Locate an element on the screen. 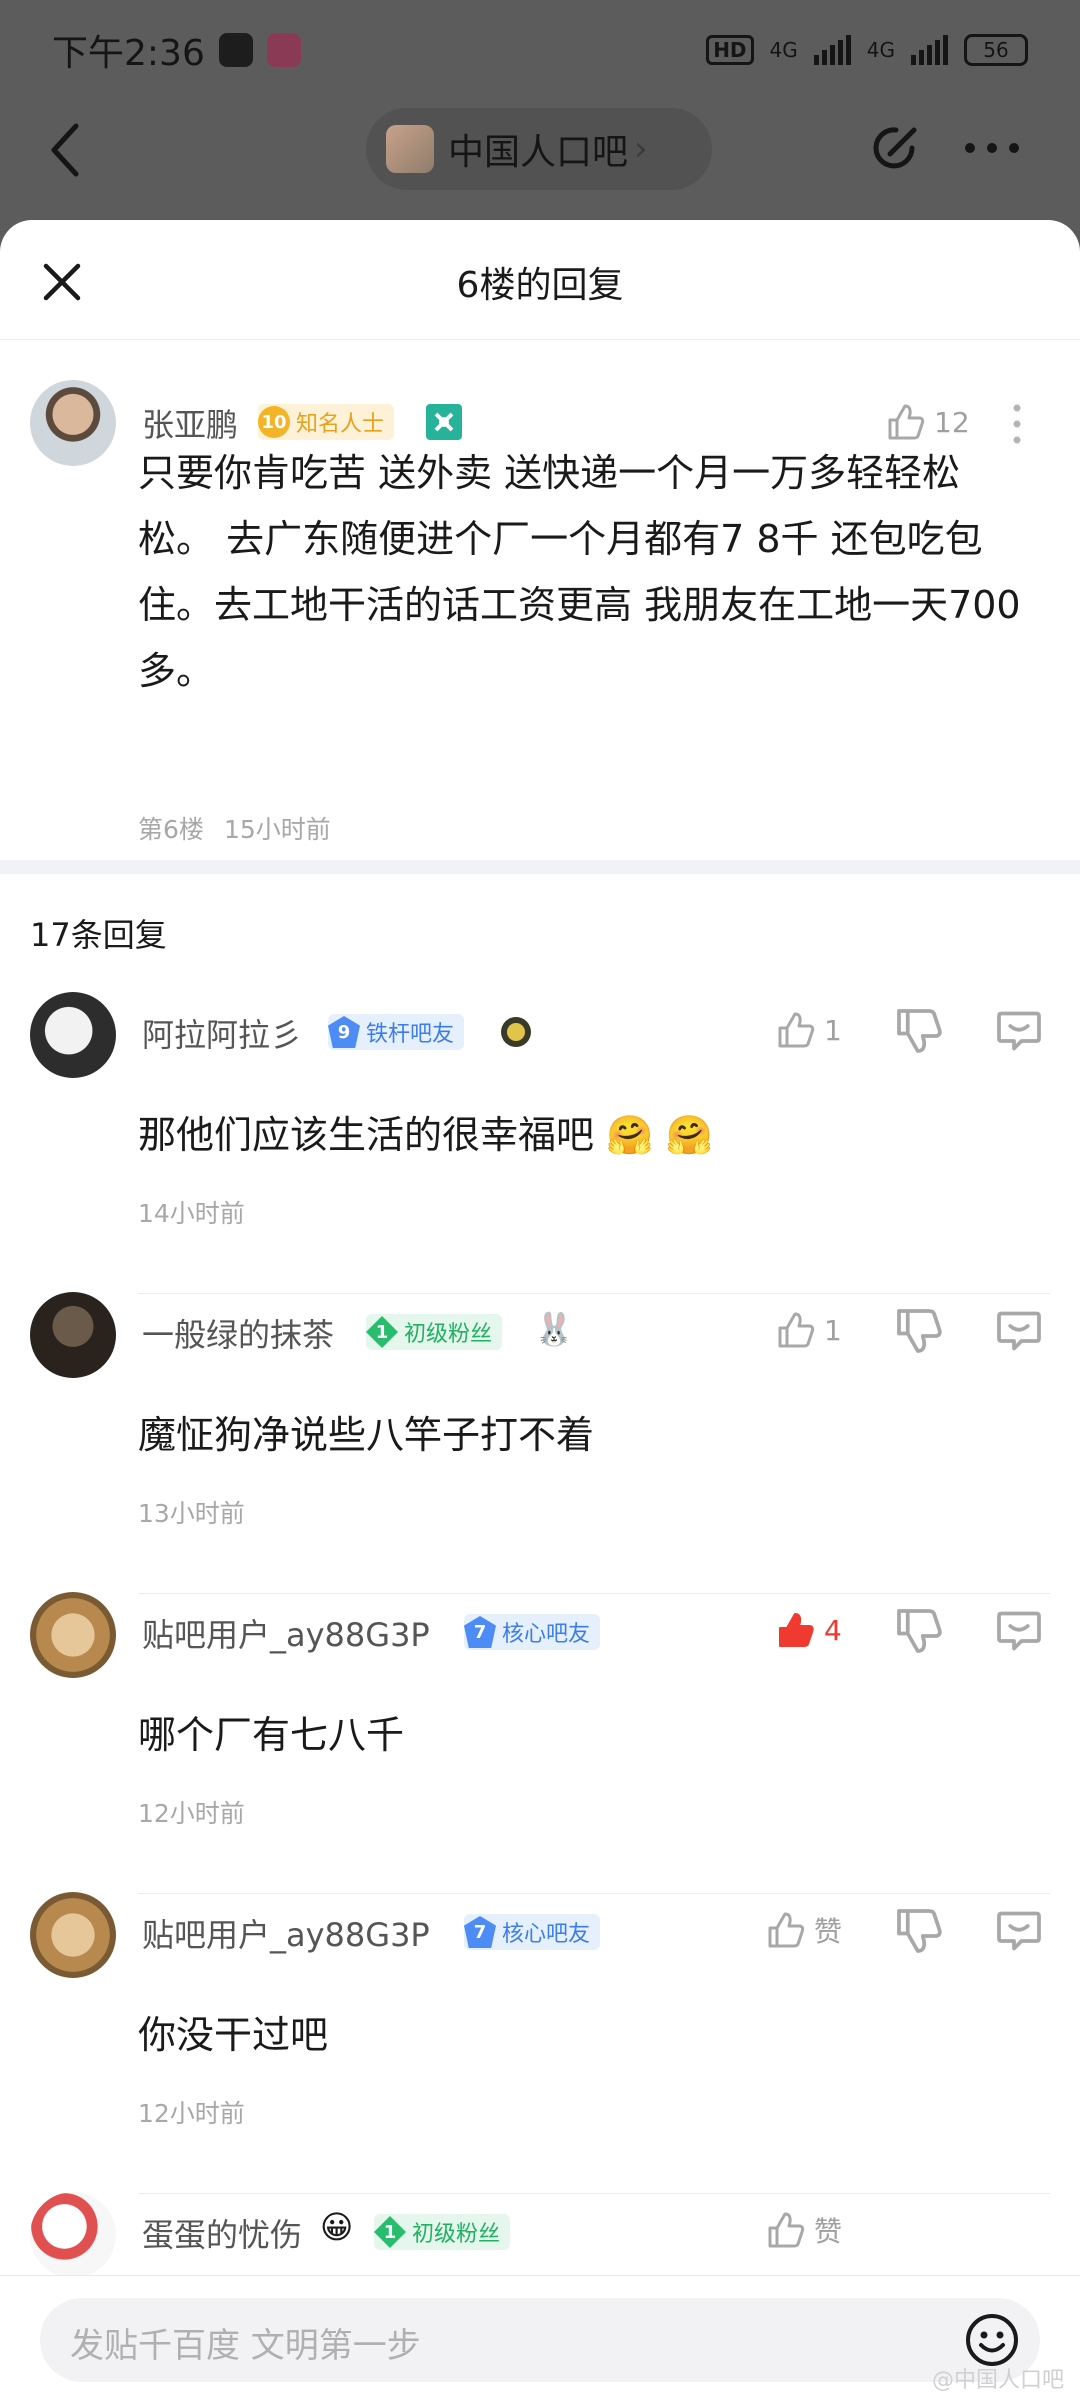 This screenshot has width=1080, height=2400. bottom-bar: 发贴千百度 文明第一步 @中国人口吧 is located at coordinates (540, 2337).